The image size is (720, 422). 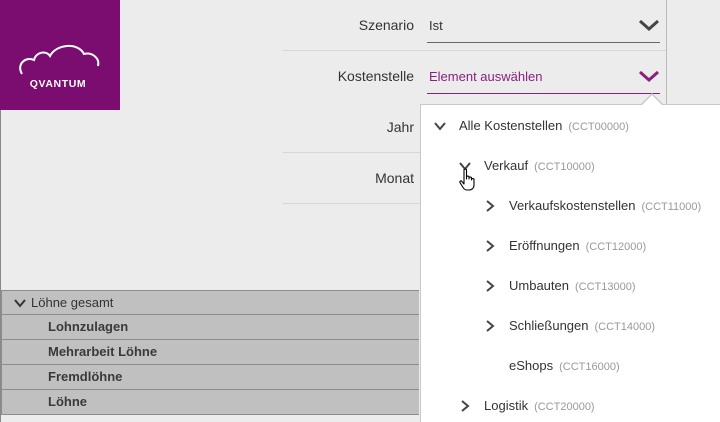 What do you see at coordinates (386, 25) in the screenshot?
I see `filter-label: Szenario` at bounding box center [386, 25].